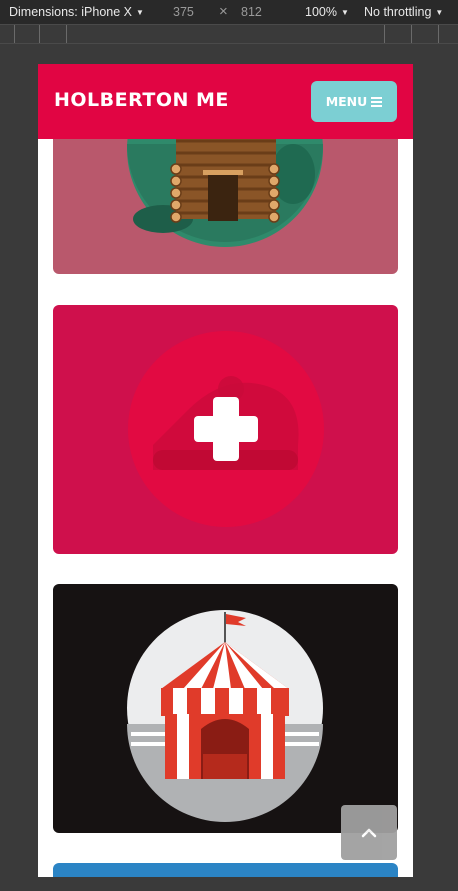  Describe the element at coordinates (251, 12) in the screenshot. I see `height-input: 812` at that location.